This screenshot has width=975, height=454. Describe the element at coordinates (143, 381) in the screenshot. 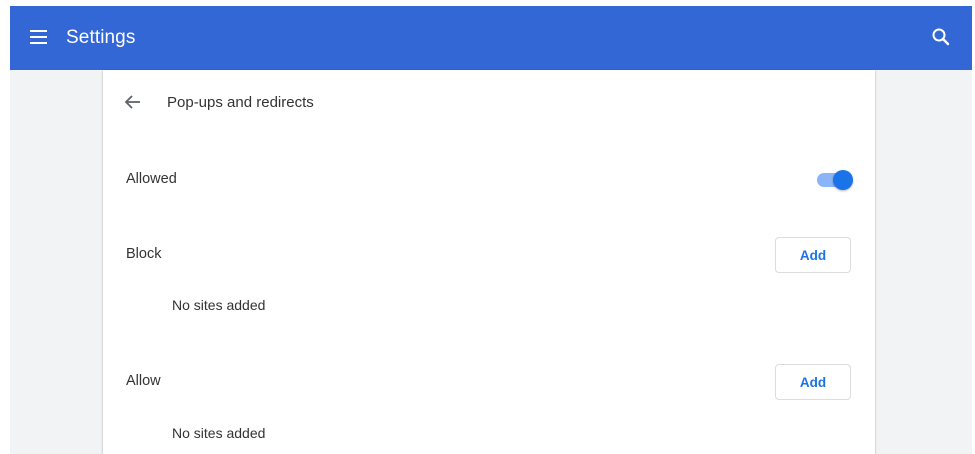

I see `allow-section-label: Allow` at that location.